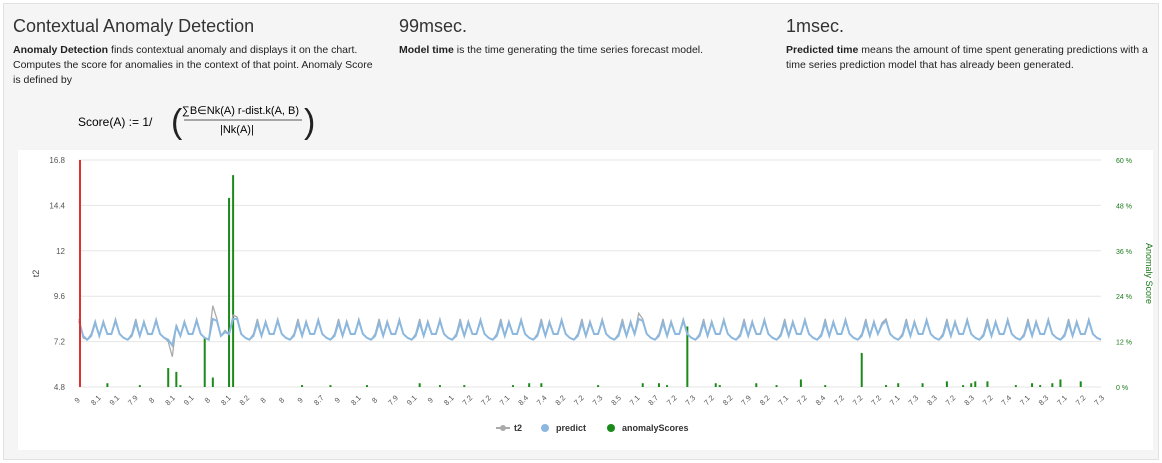 Image resolution: width=1162 pixels, height=463 pixels. Describe the element at coordinates (655, 428) in the screenshot. I see `legend-label-anomalyScores: anomalyScores` at that location.